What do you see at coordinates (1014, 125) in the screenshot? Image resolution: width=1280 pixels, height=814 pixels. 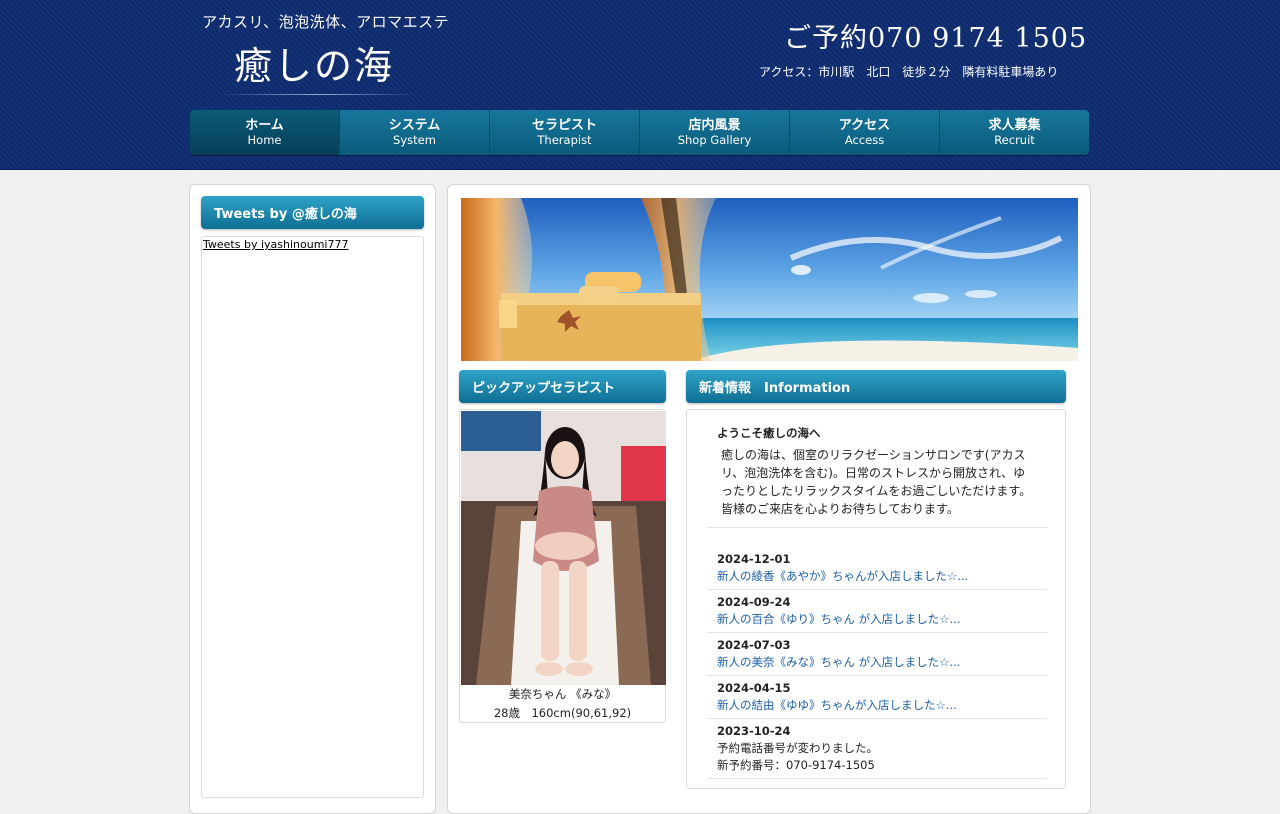 I see `nav-recruit-jp: 求人募集` at bounding box center [1014, 125].